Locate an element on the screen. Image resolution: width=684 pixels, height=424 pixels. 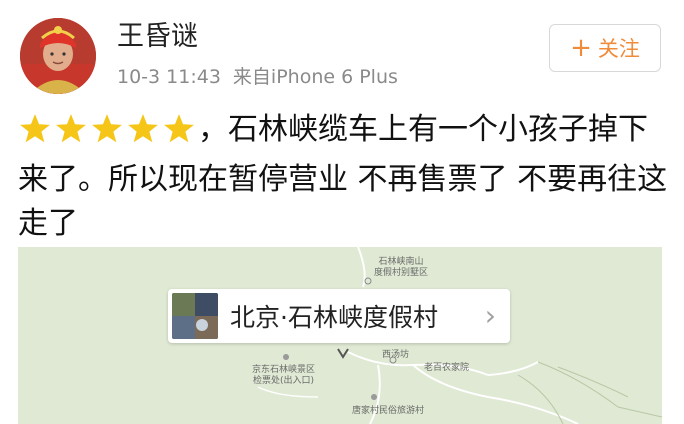
map-label-top: 石林峡南山 度假村别墅区 is located at coordinates (401, 268).